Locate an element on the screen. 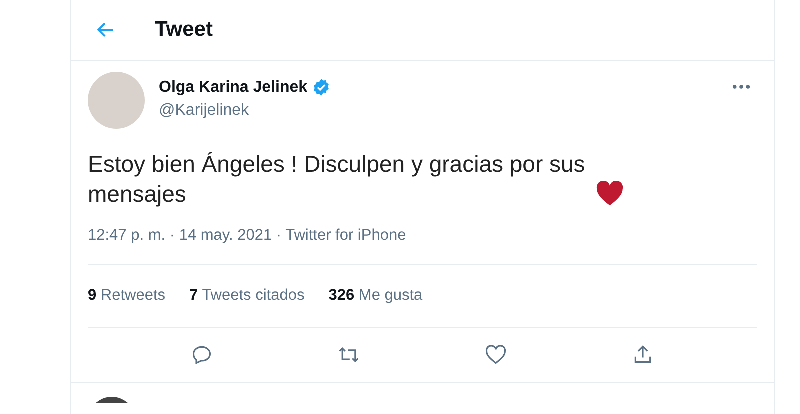 The width and height of the screenshot is (800, 414). engagement-stat: 326 Me gusta is located at coordinates (375, 296).